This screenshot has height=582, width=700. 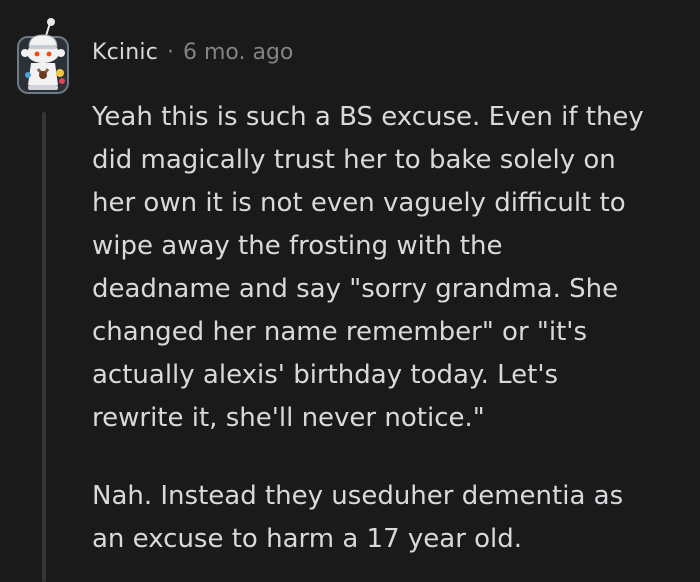 I want to click on comment-meta: Kcinic · 6 mo. ago, so click(x=192, y=52).